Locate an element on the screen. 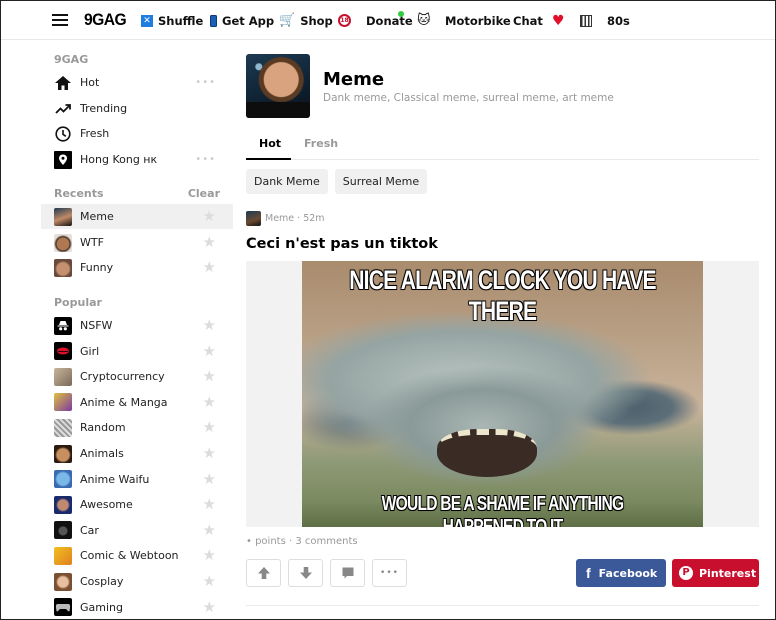 The height and width of the screenshot is (620, 776). tab-hot: Hot is located at coordinates (270, 143).